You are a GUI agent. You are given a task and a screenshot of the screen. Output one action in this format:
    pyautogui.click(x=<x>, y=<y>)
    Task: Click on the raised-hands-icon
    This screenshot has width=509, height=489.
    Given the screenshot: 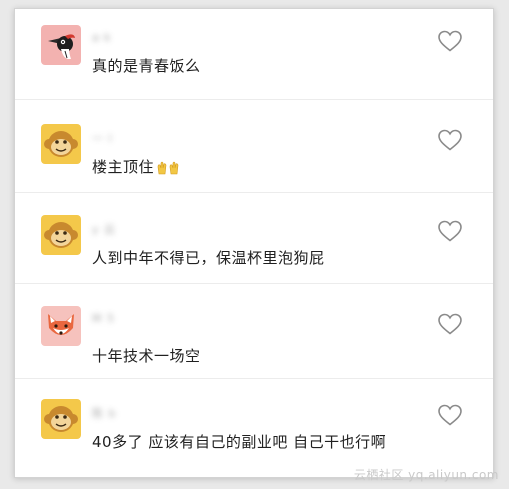 What is the action you would take?
    pyautogui.click(x=168, y=167)
    